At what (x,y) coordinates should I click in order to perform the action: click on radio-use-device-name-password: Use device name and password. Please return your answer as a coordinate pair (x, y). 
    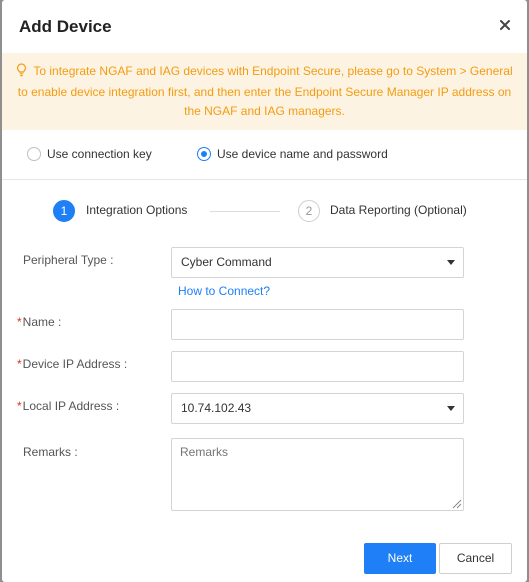
    Looking at the image, I should click on (292, 154).